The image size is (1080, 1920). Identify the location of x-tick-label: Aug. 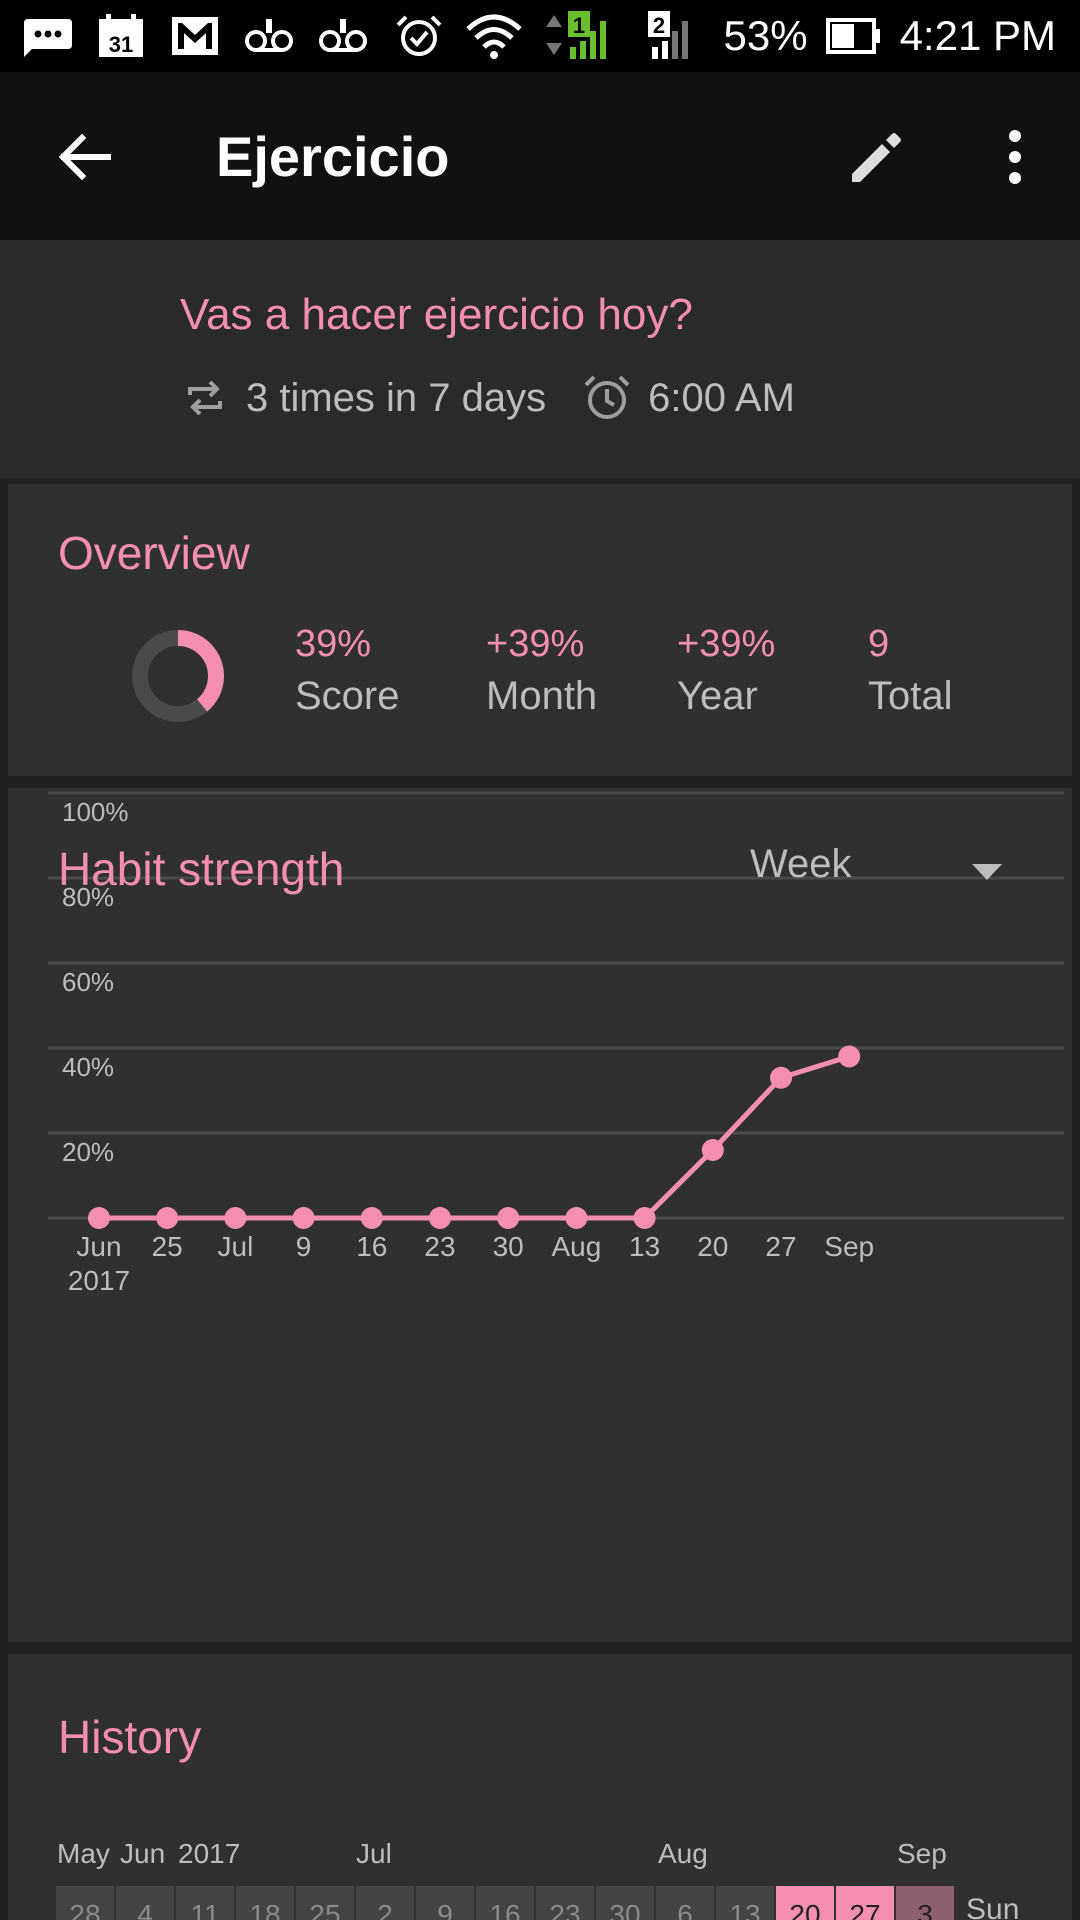
(576, 1246).